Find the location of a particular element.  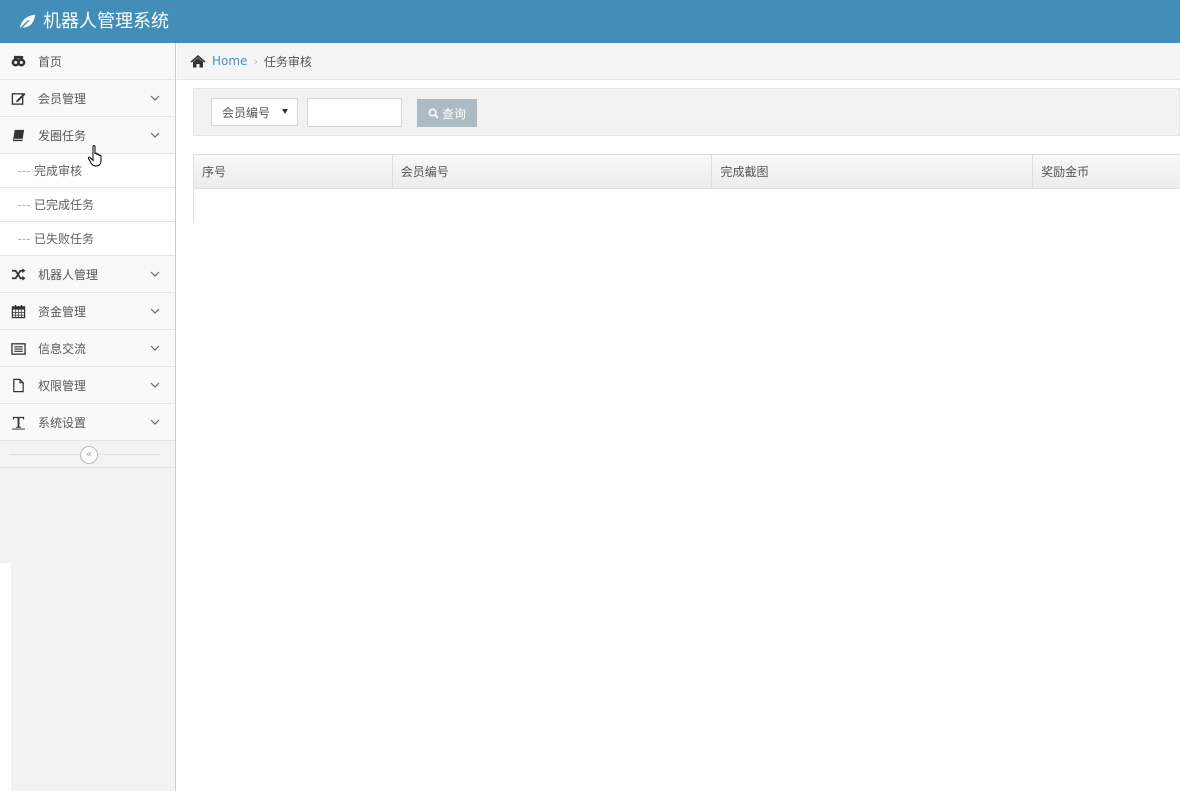

search-button: 查询 is located at coordinates (447, 113).